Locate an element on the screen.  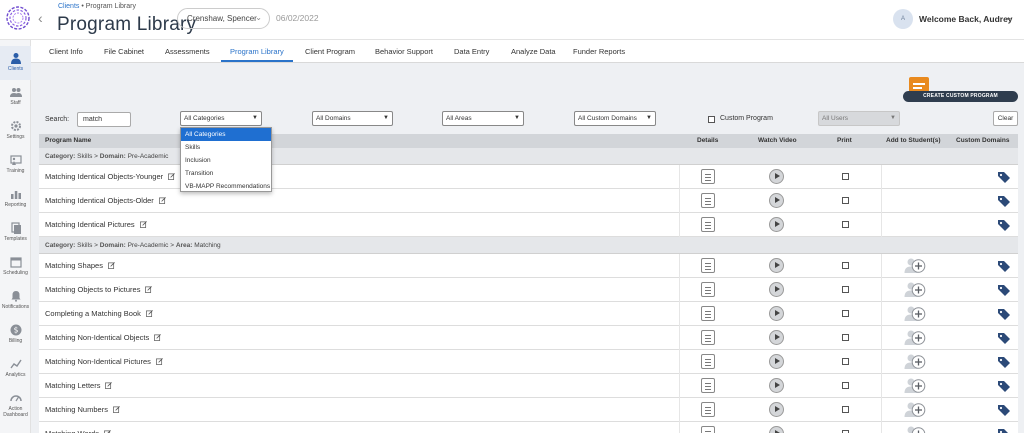
dropdown-option-all-categories: All Categories is located at coordinates (226, 134).